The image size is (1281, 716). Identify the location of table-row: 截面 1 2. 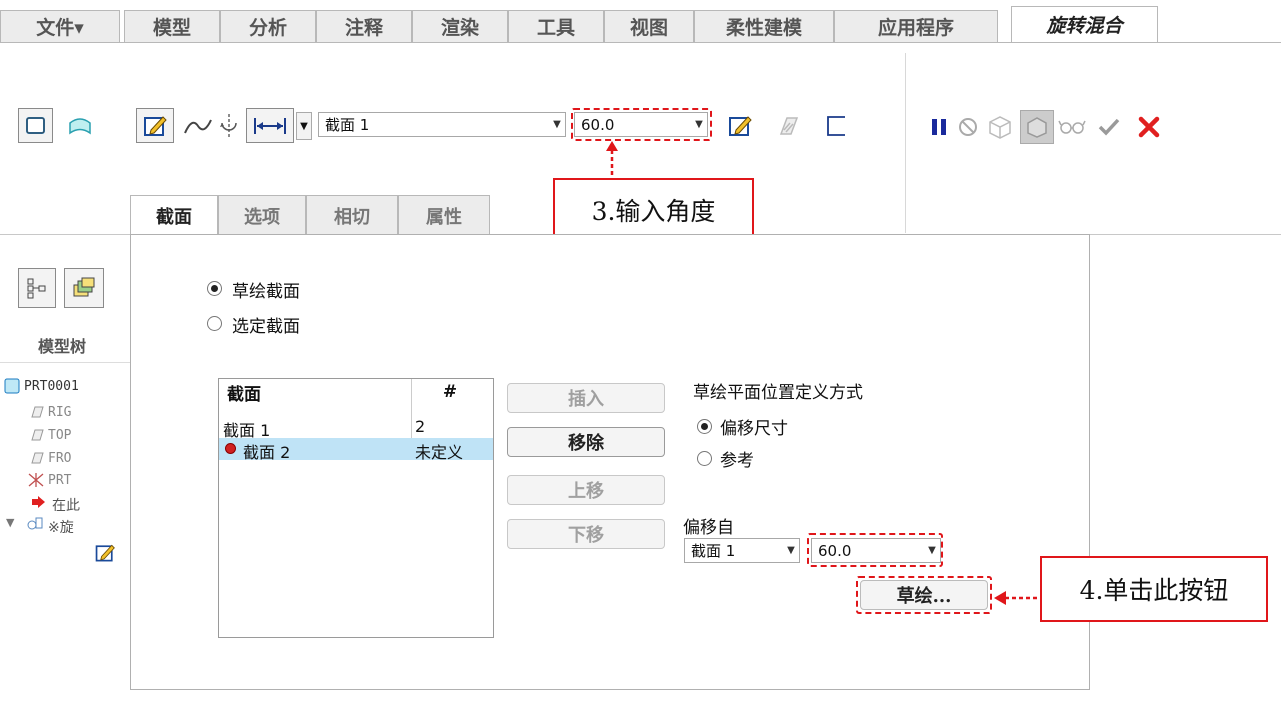
(356, 428).